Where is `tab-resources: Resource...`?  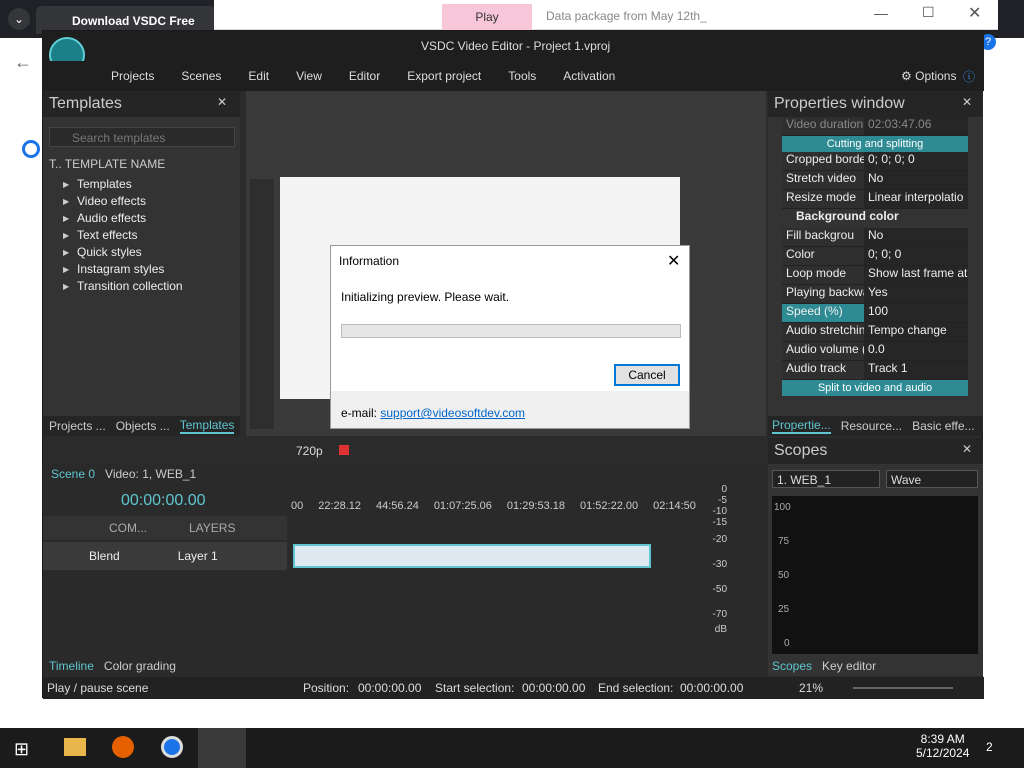
tab-resources: Resource... is located at coordinates (871, 426).